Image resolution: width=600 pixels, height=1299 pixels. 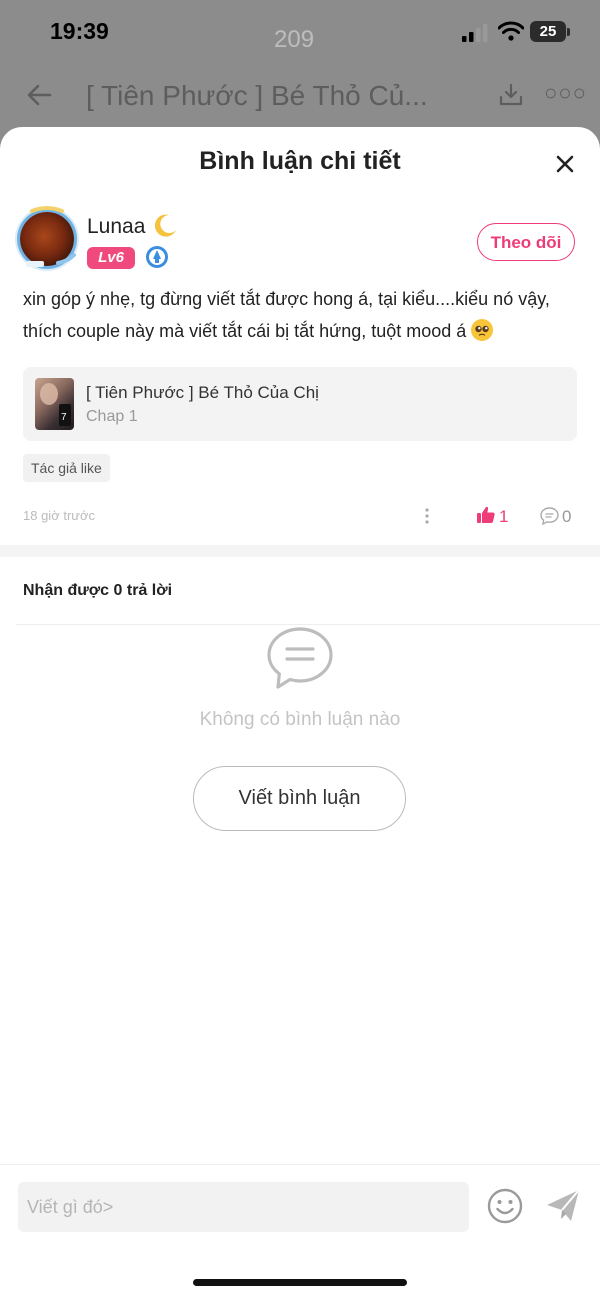 What do you see at coordinates (427, 516) in the screenshot?
I see `more-options-icon` at bounding box center [427, 516].